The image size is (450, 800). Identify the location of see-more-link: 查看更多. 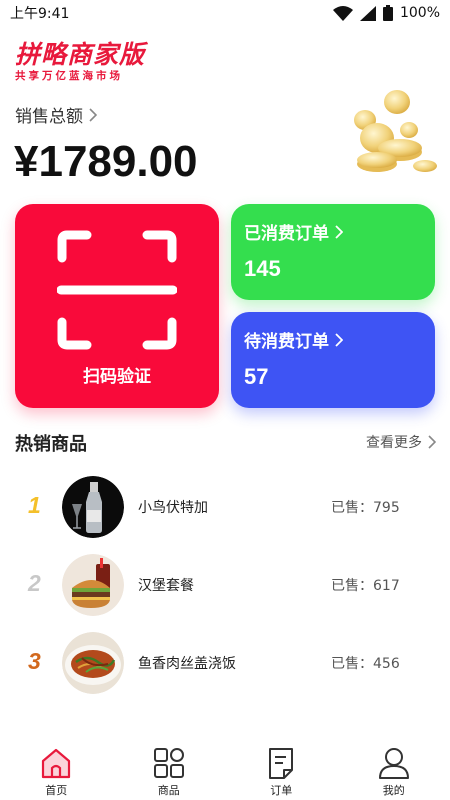
(401, 442).